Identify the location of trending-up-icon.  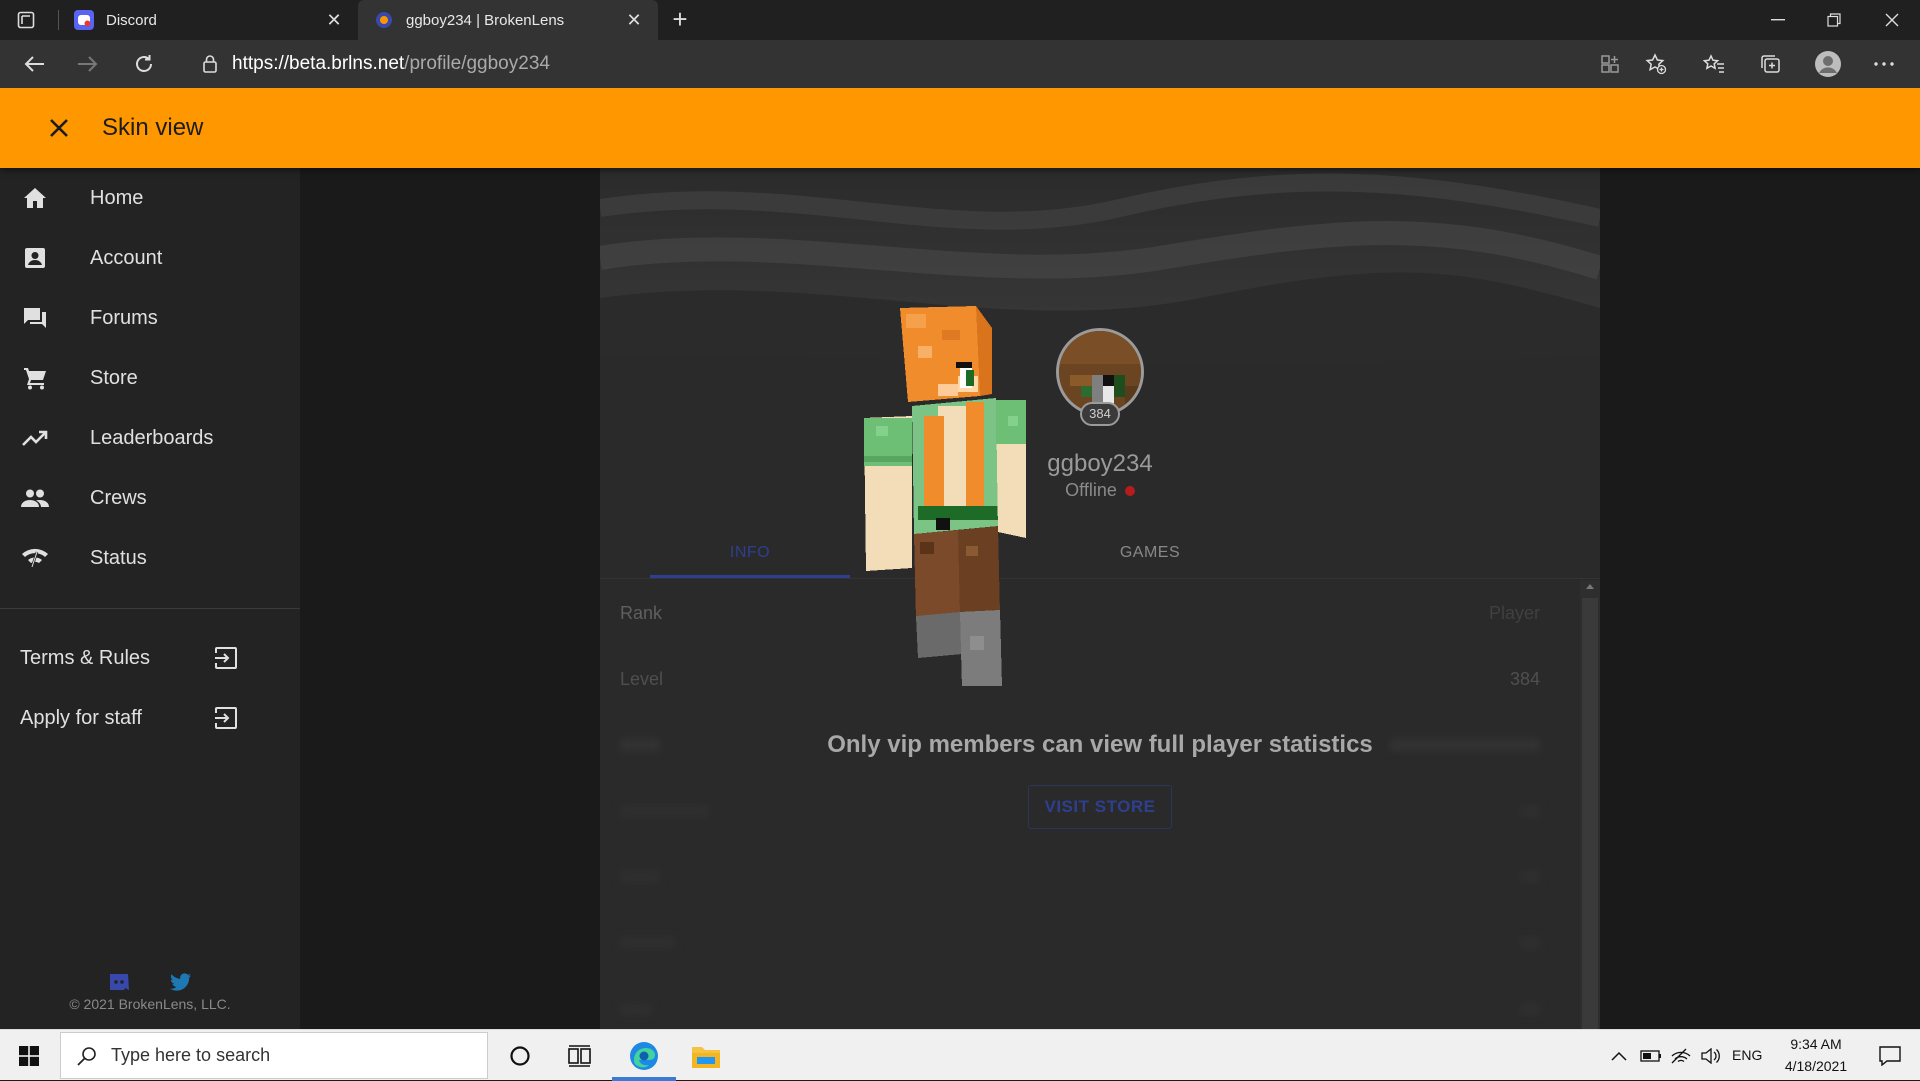
(35, 438).